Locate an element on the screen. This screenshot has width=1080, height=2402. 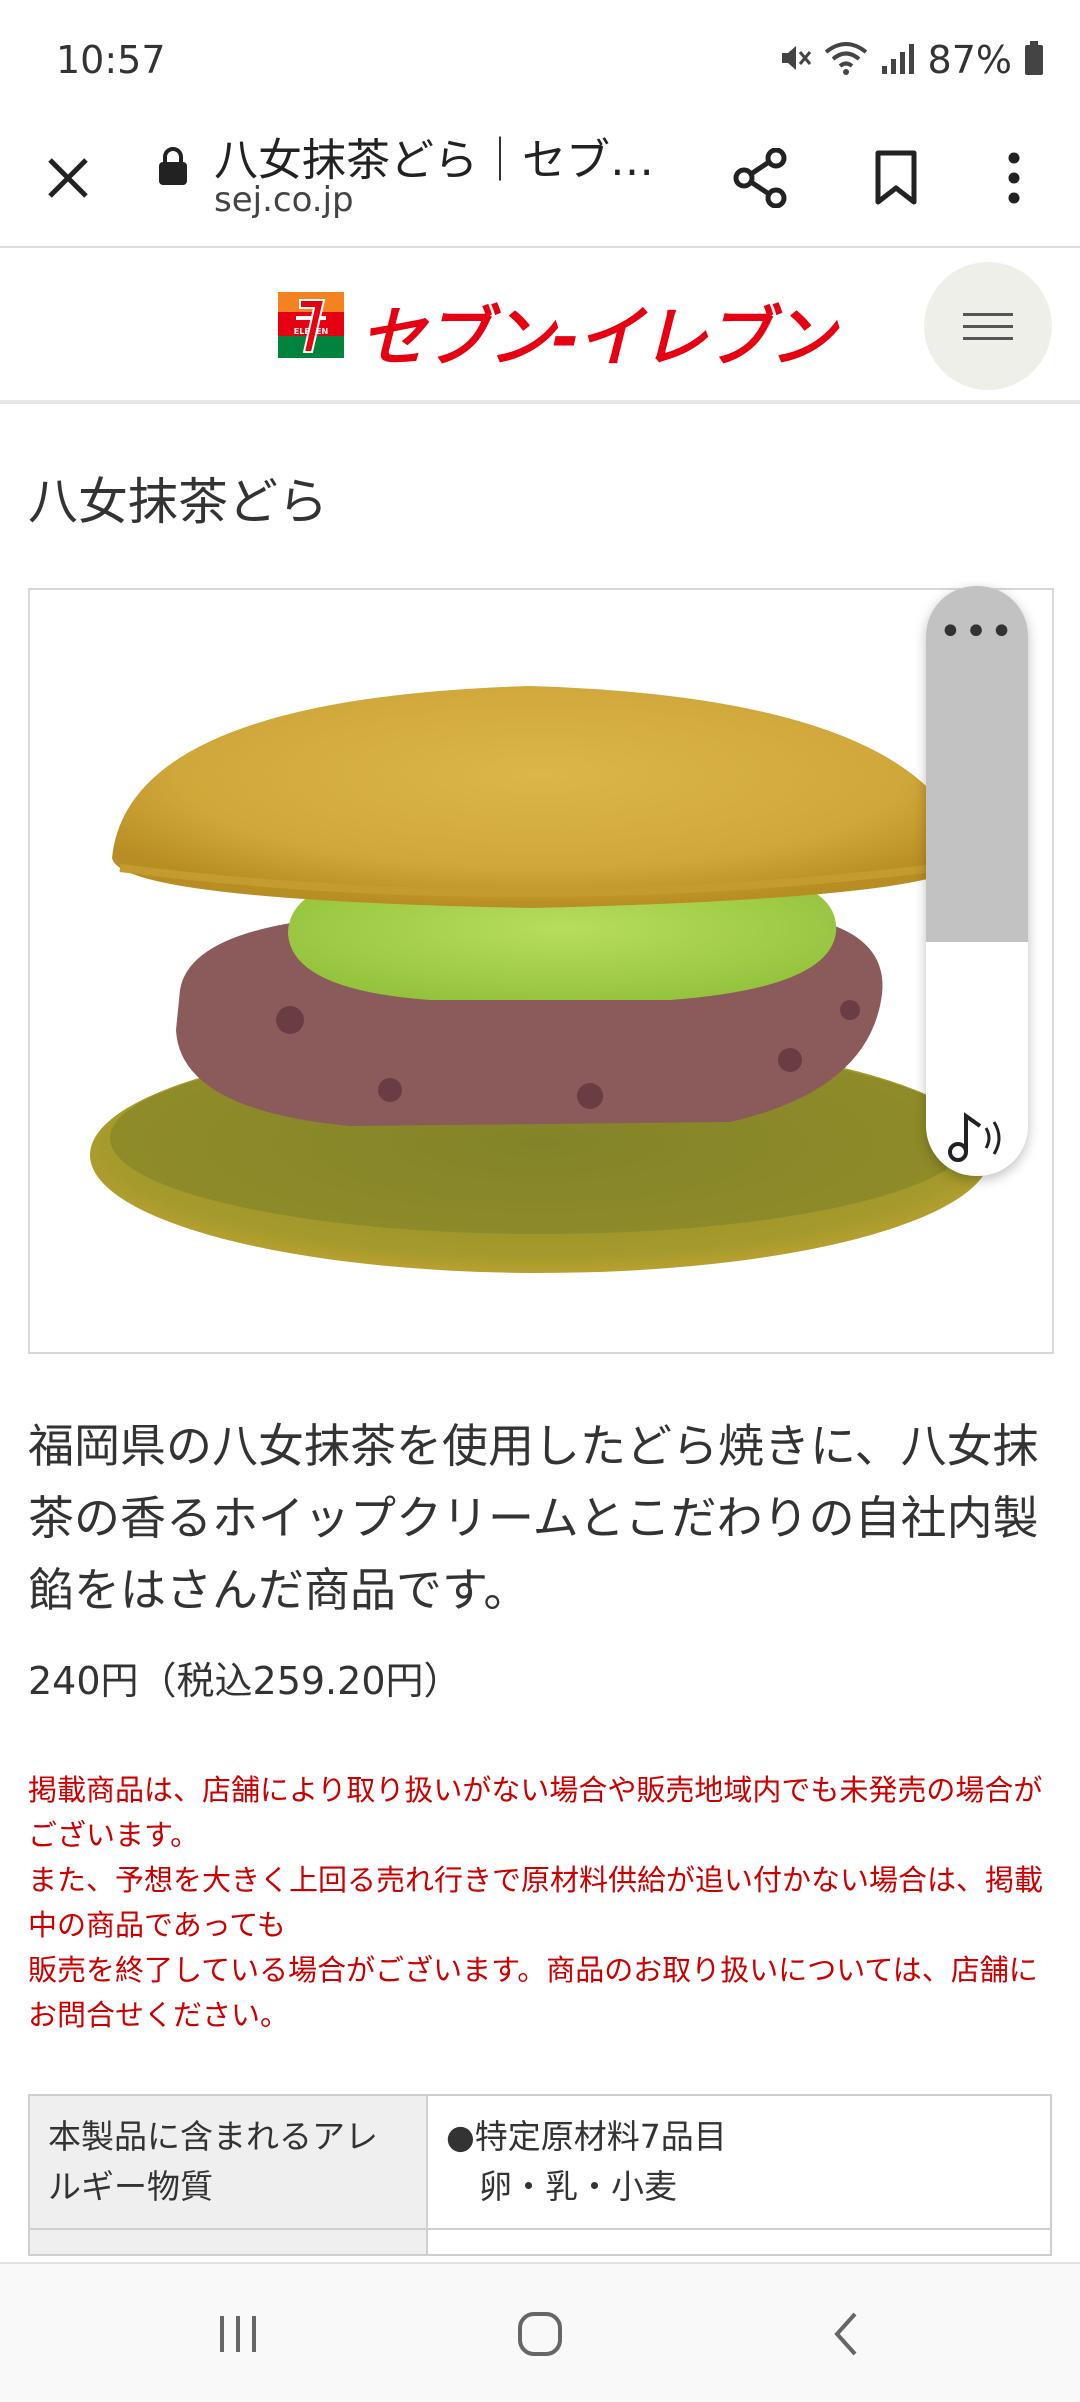
back-icon is located at coordinates (845, 2334).